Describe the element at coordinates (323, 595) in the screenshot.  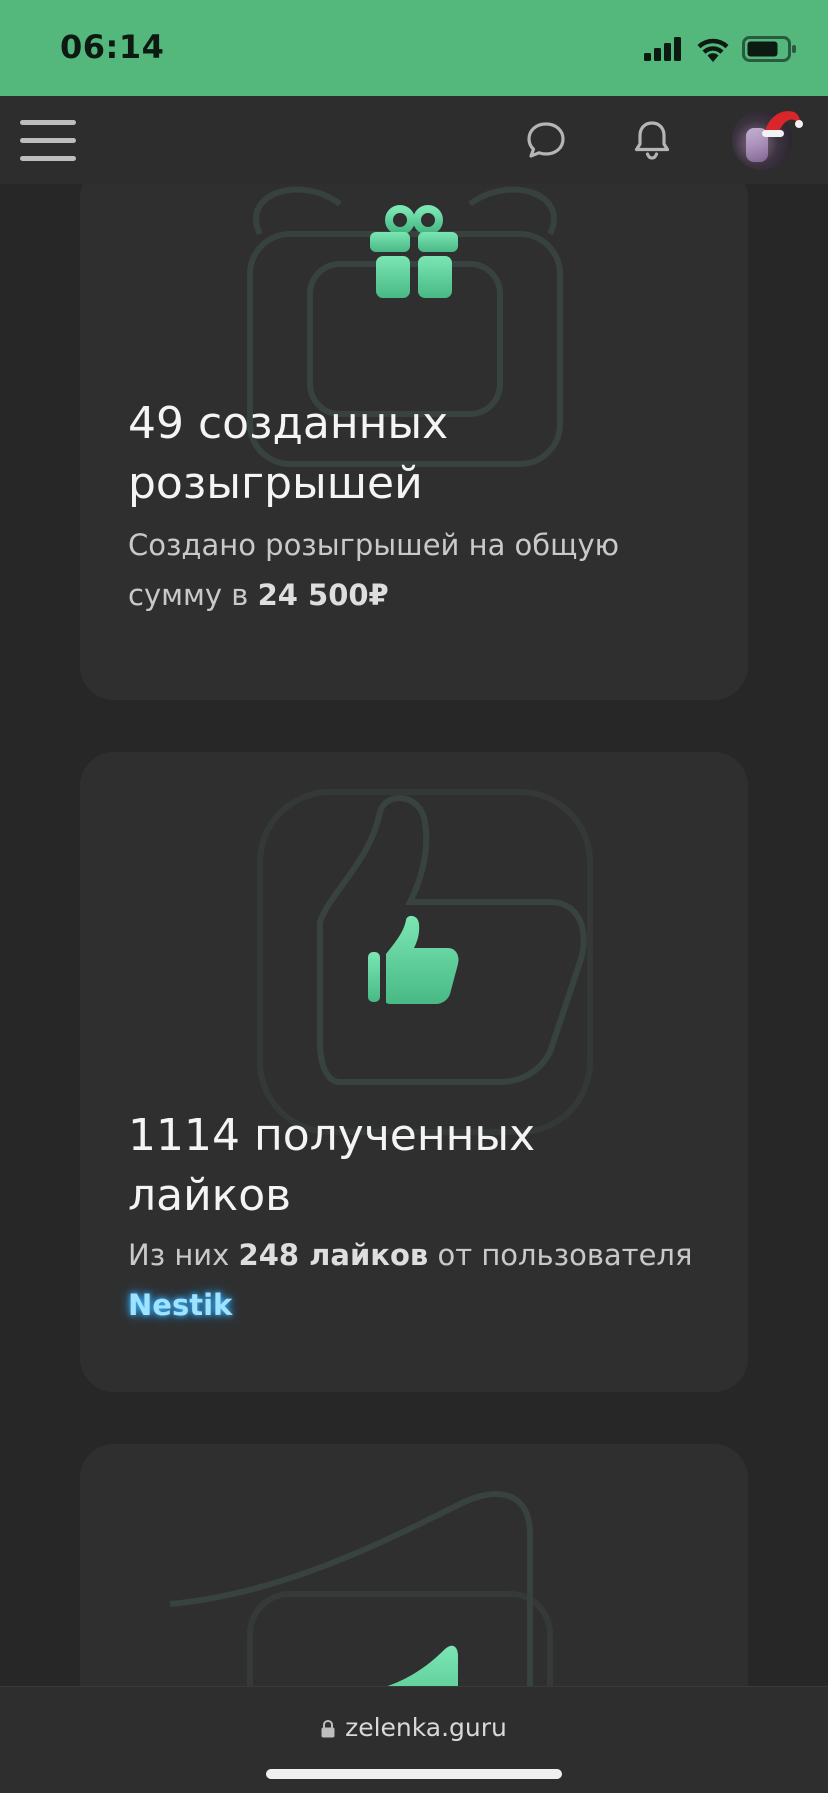
I see `giveaway-amount: 24 500₽` at that location.